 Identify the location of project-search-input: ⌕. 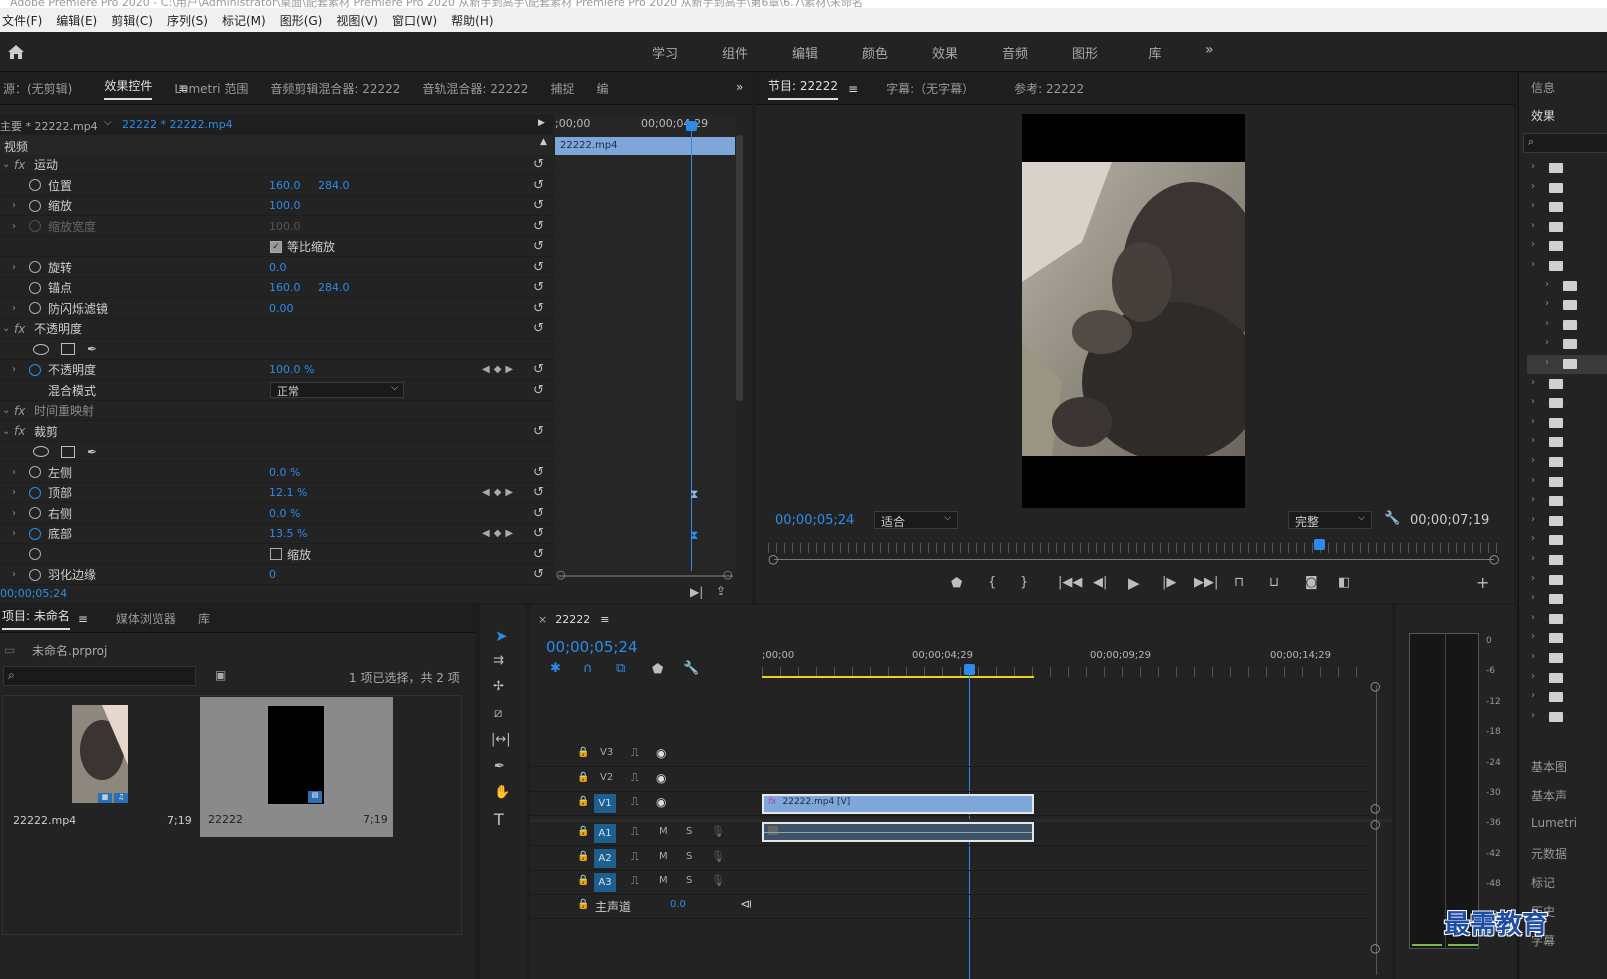
(99, 676).